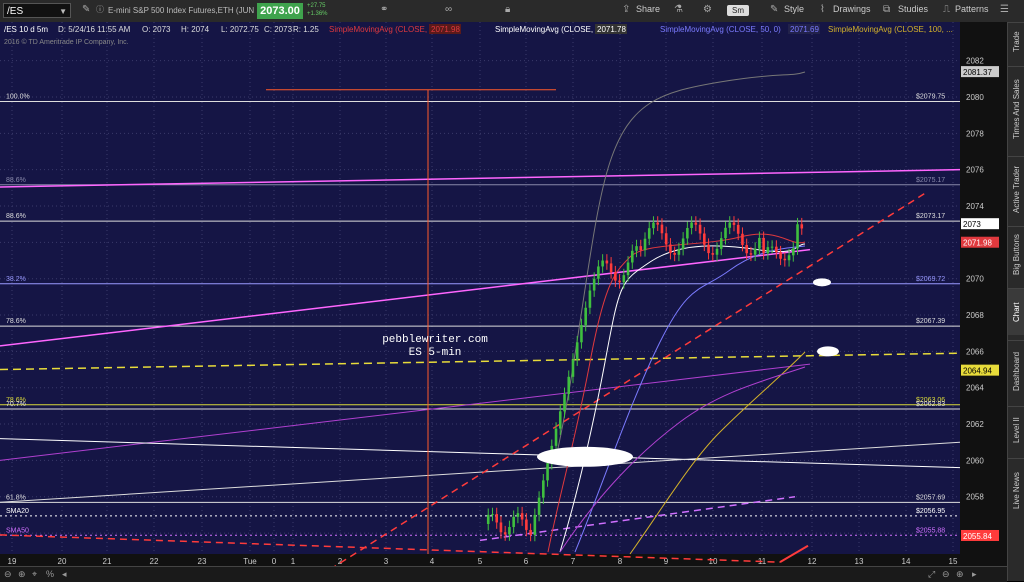 The width and height of the screenshot is (1024, 582). Describe the element at coordinates (1016, 370) in the screenshot. I see `sidebar-tab-dashboard: Dashboard` at that location.